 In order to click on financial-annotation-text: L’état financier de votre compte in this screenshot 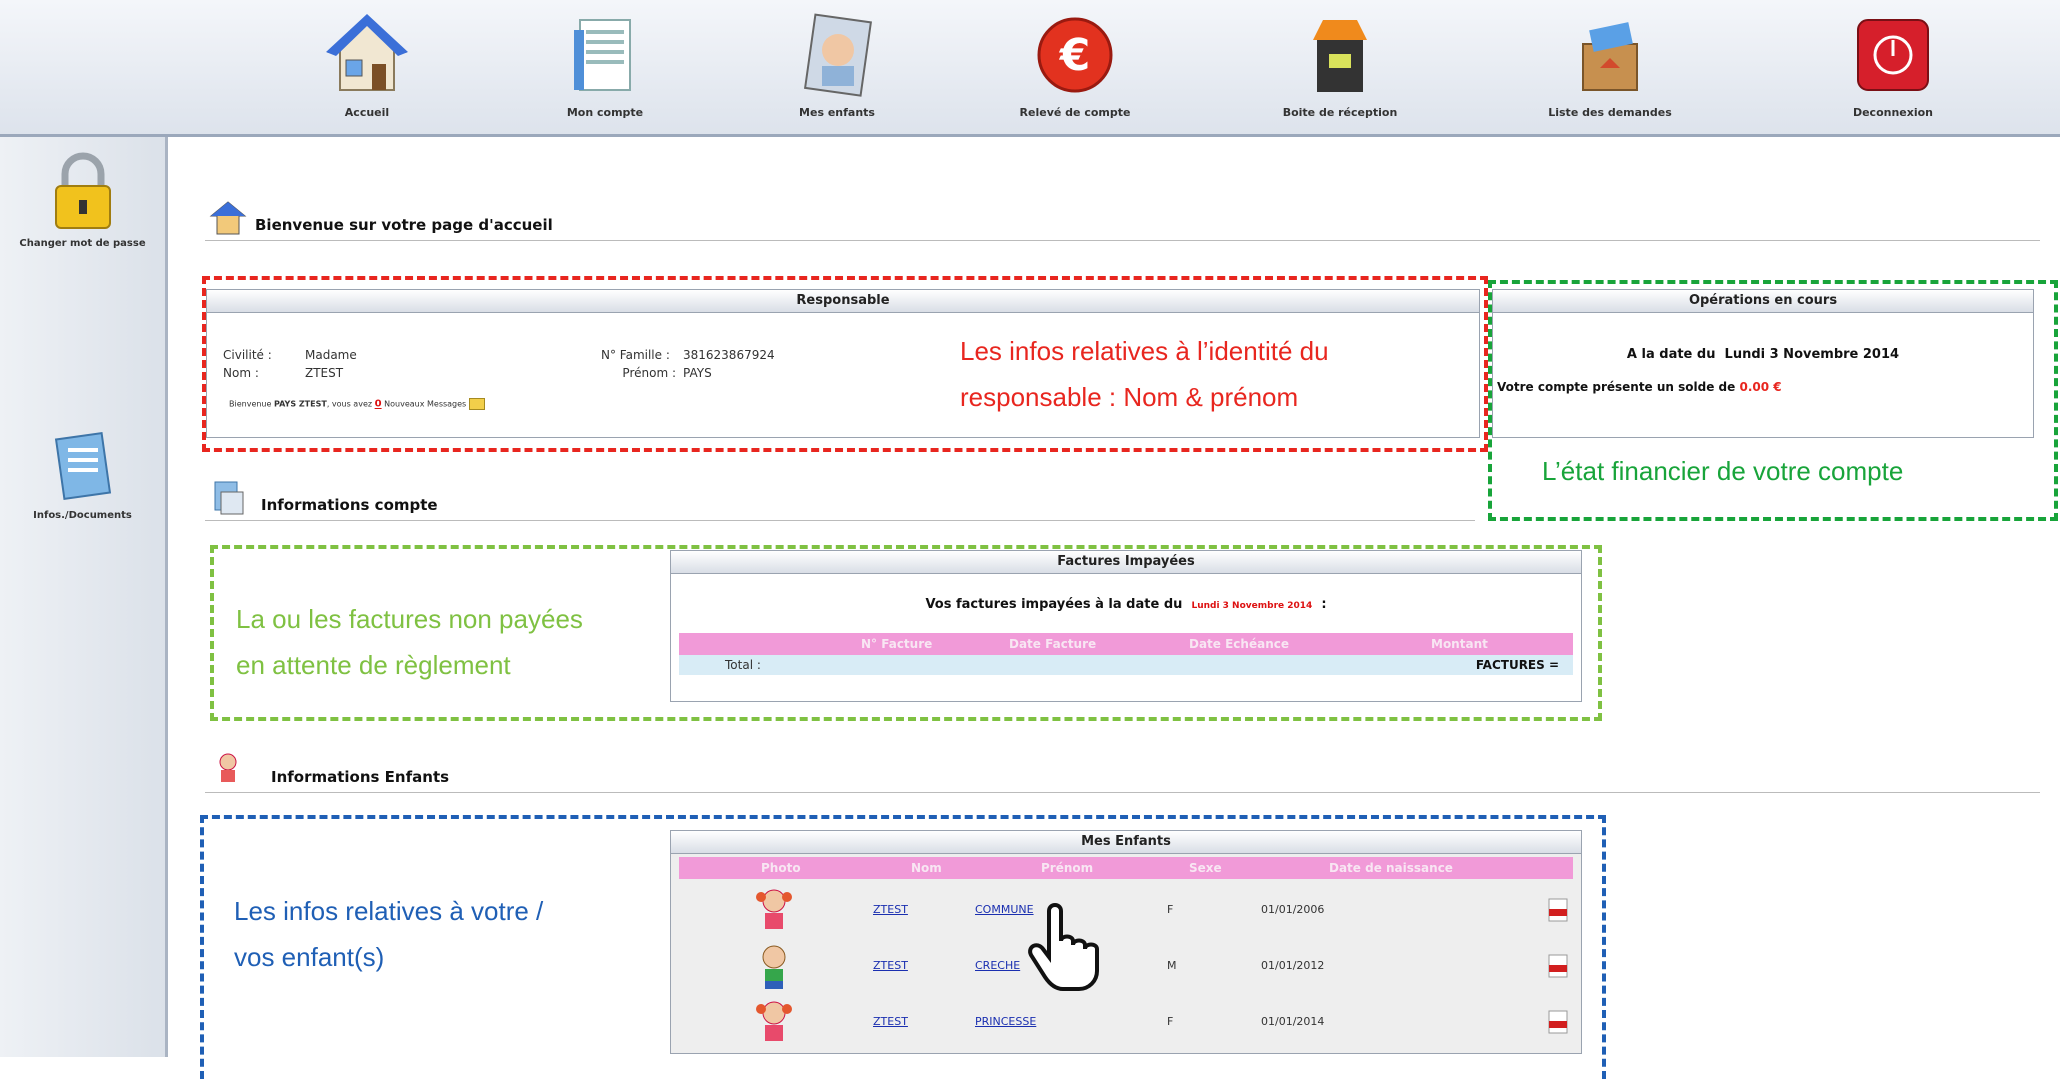, I will do `click(1723, 471)`.